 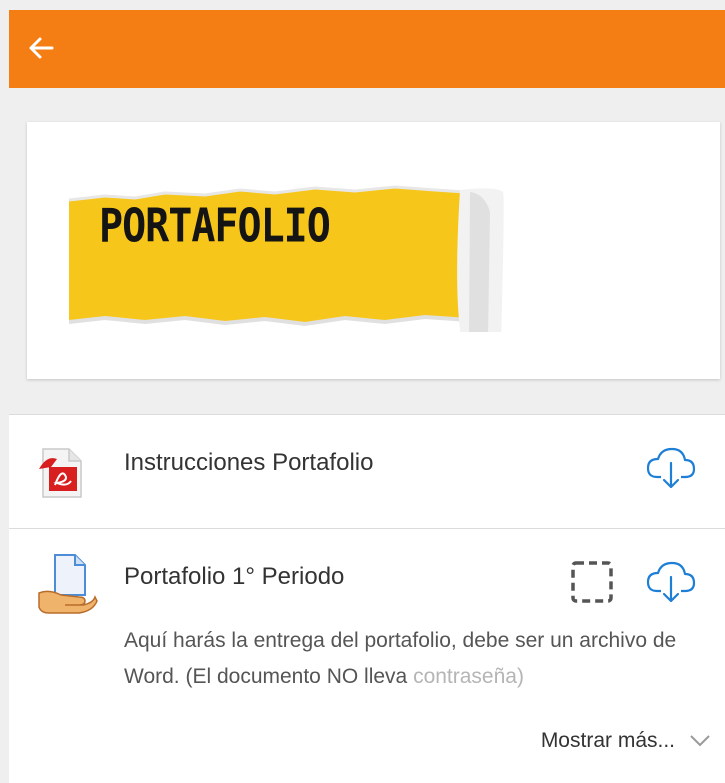 I want to click on back-button, so click(x=41, y=48).